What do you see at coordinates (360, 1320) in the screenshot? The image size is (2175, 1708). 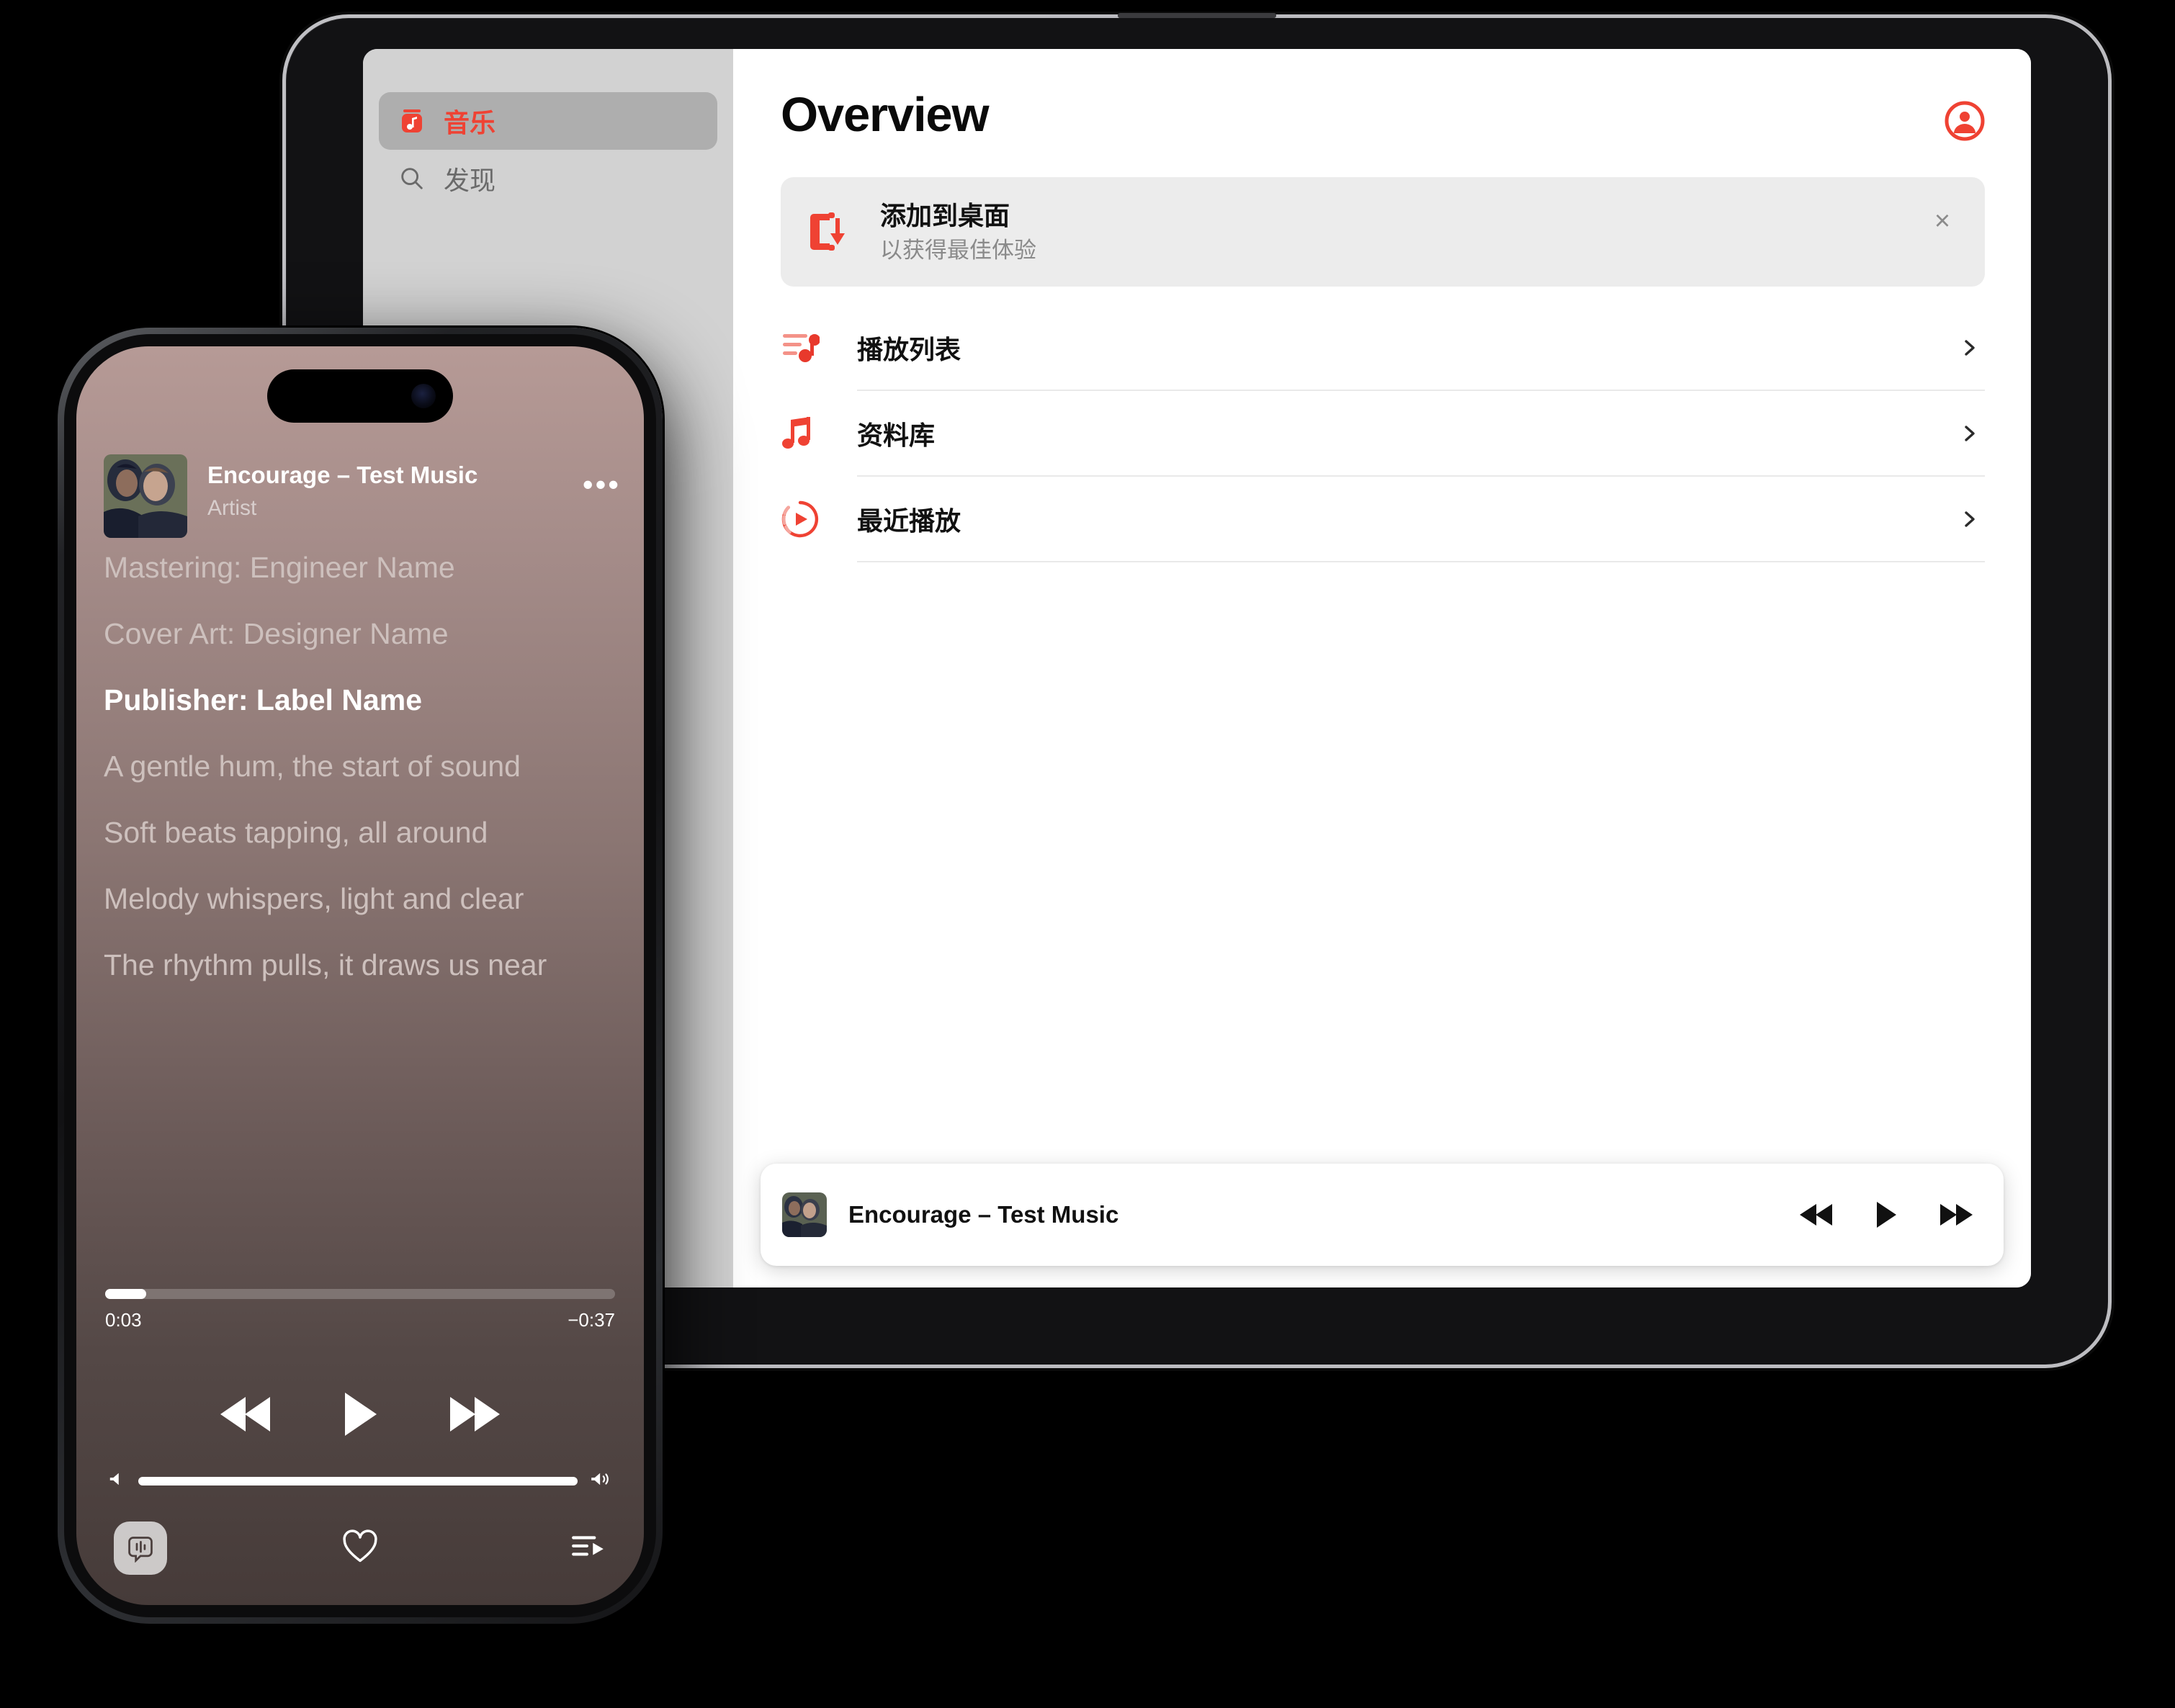 I see `time-labels: 0:03 −0:37` at bounding box center [360, 1320].